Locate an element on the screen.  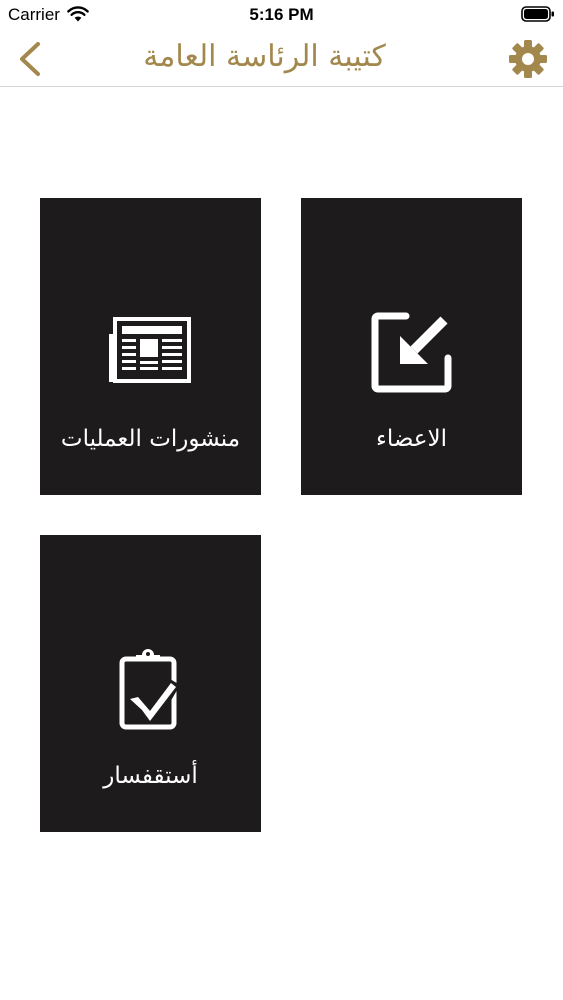
members-tile-label: الاعضاء is located at coordinates (411, 439).